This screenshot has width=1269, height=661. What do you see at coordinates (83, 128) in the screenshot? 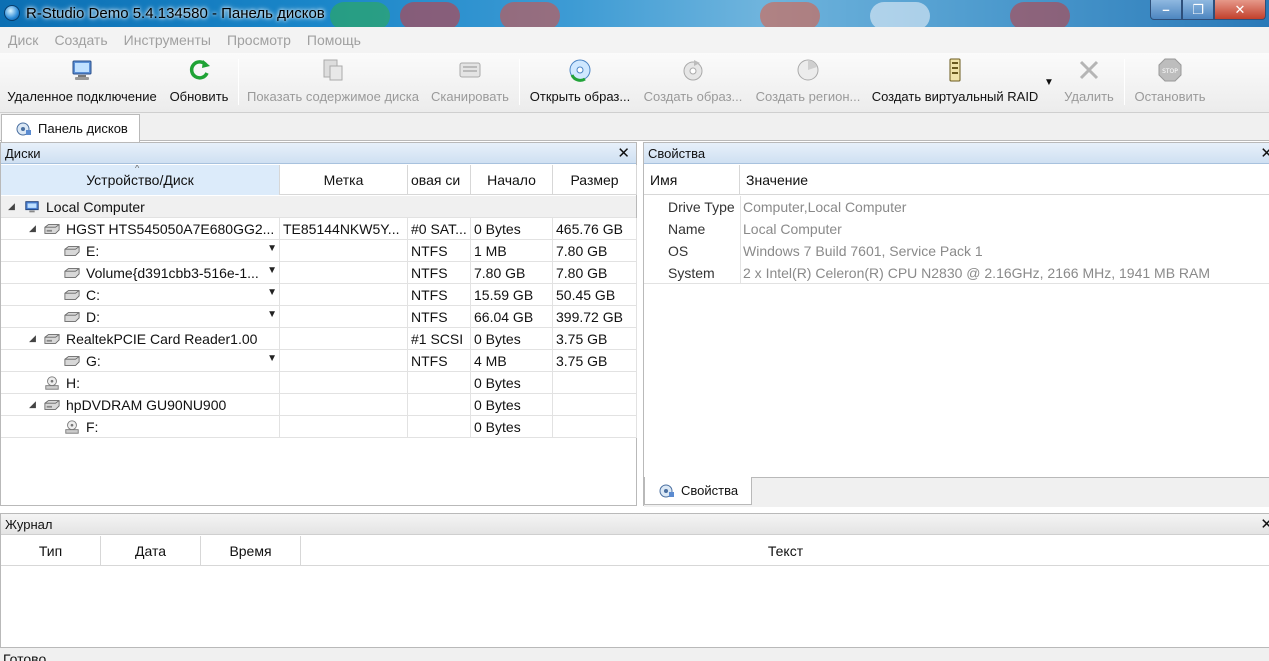
I see `tab-disk-panel-label: Панель дисков` at bounding box center [83, 128].